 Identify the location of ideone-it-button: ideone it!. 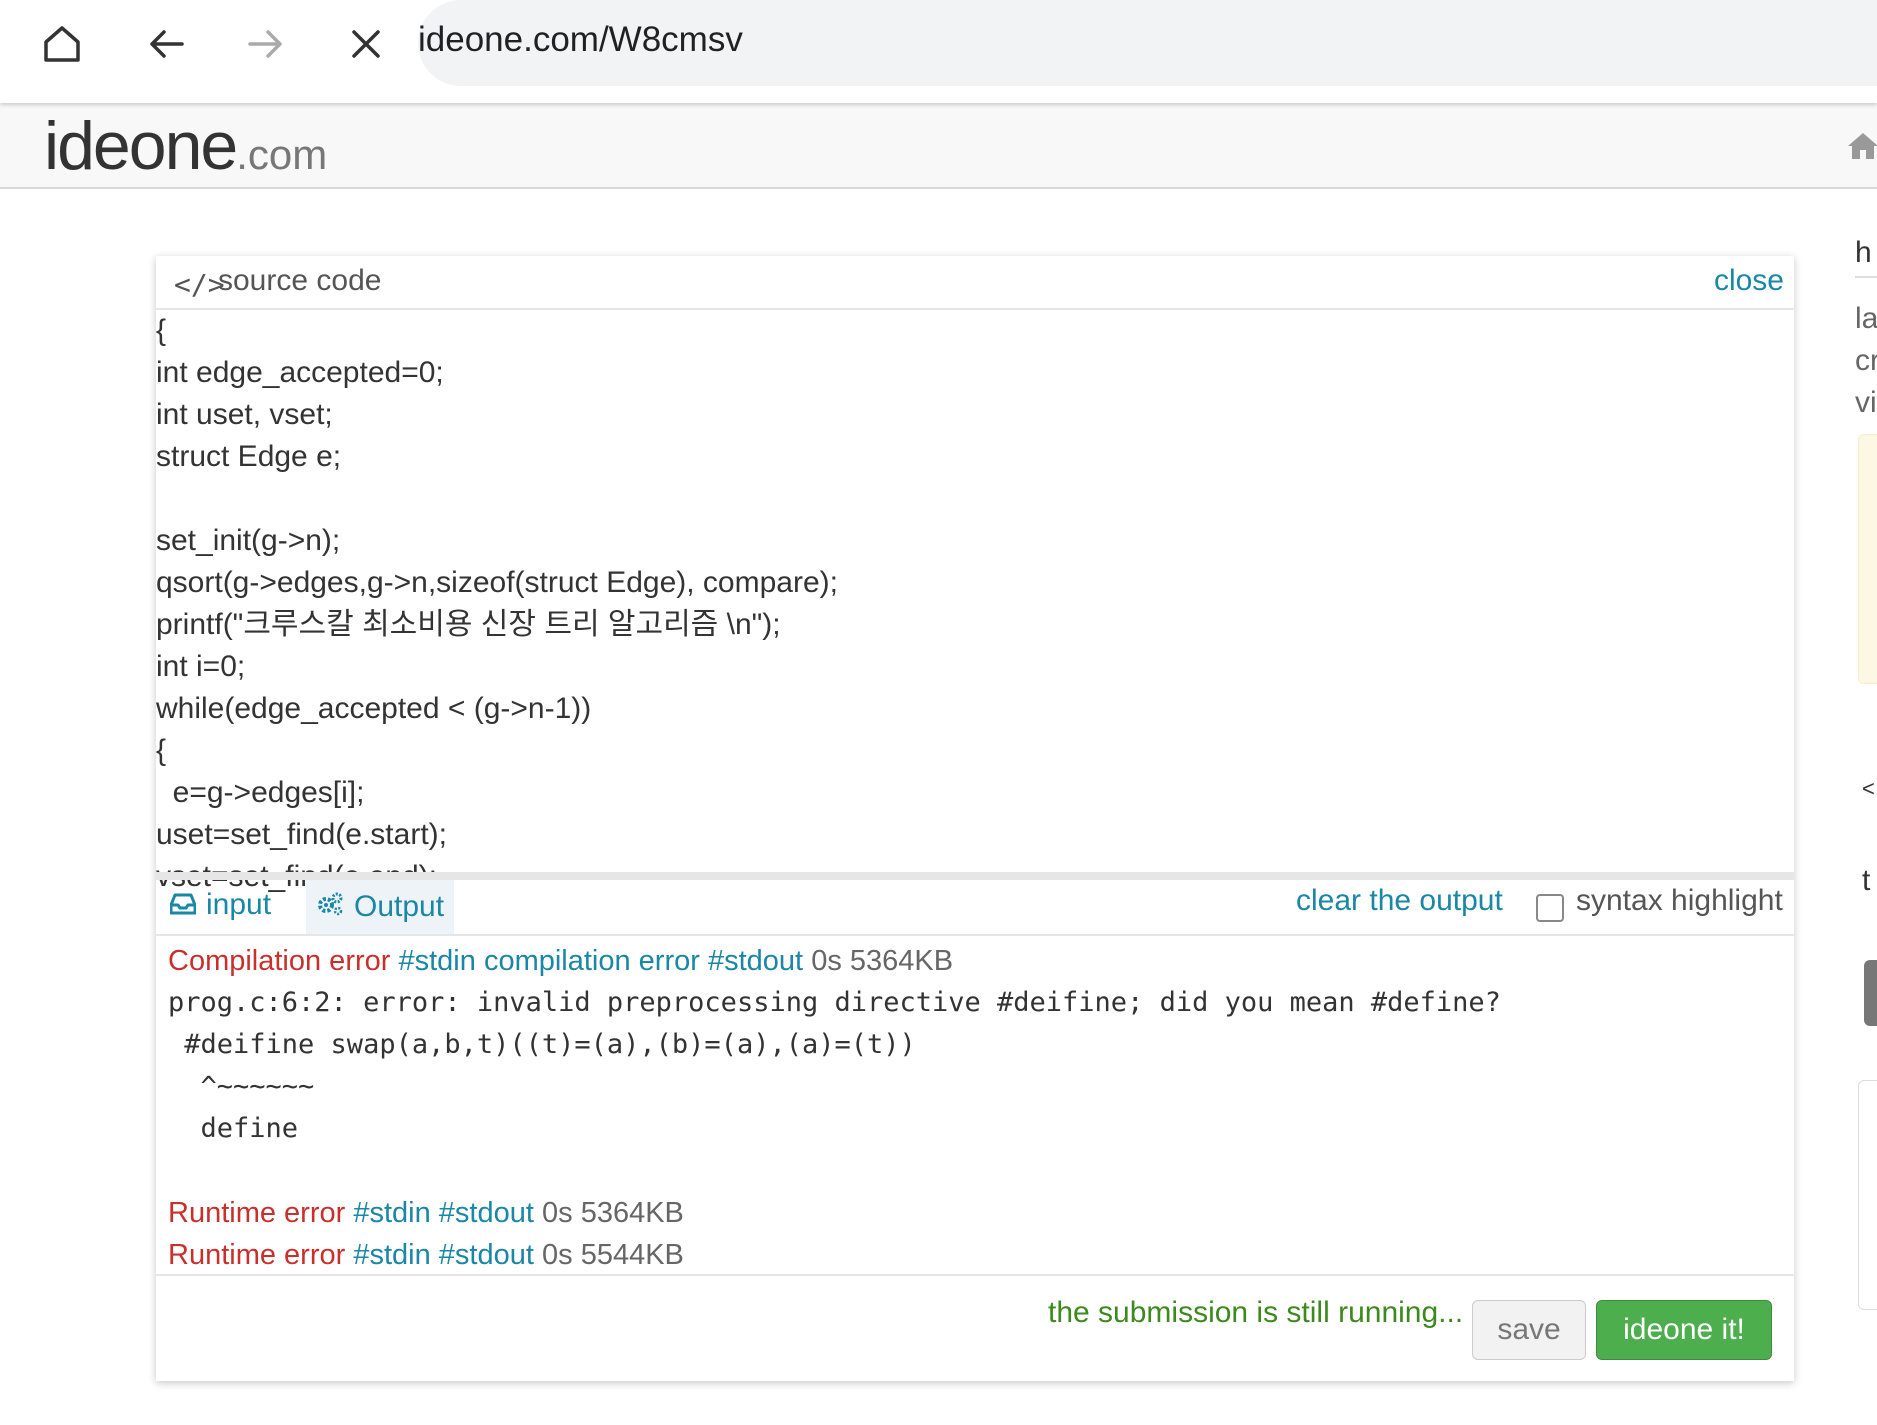
(1684, 1330).